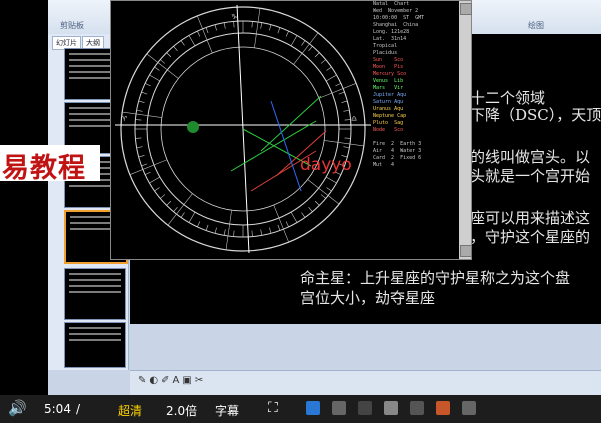  I want to click on current-time: 5:04, so click(57, 409).